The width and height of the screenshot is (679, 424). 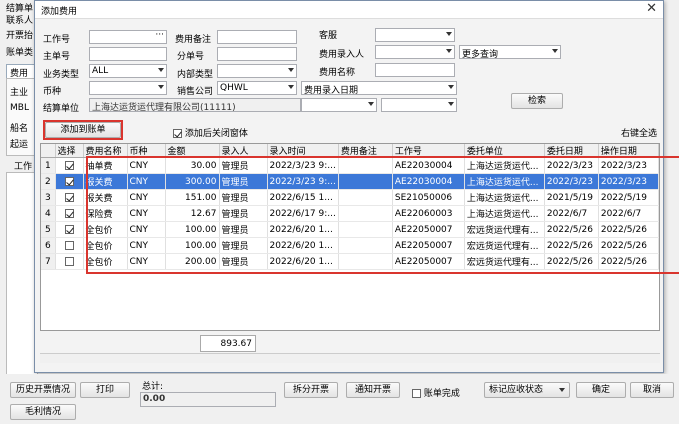 What do you see at coordinates (23, 167) in the screenshot?
I see `bg-label-work: 工作` at bounding box center [23, 167].